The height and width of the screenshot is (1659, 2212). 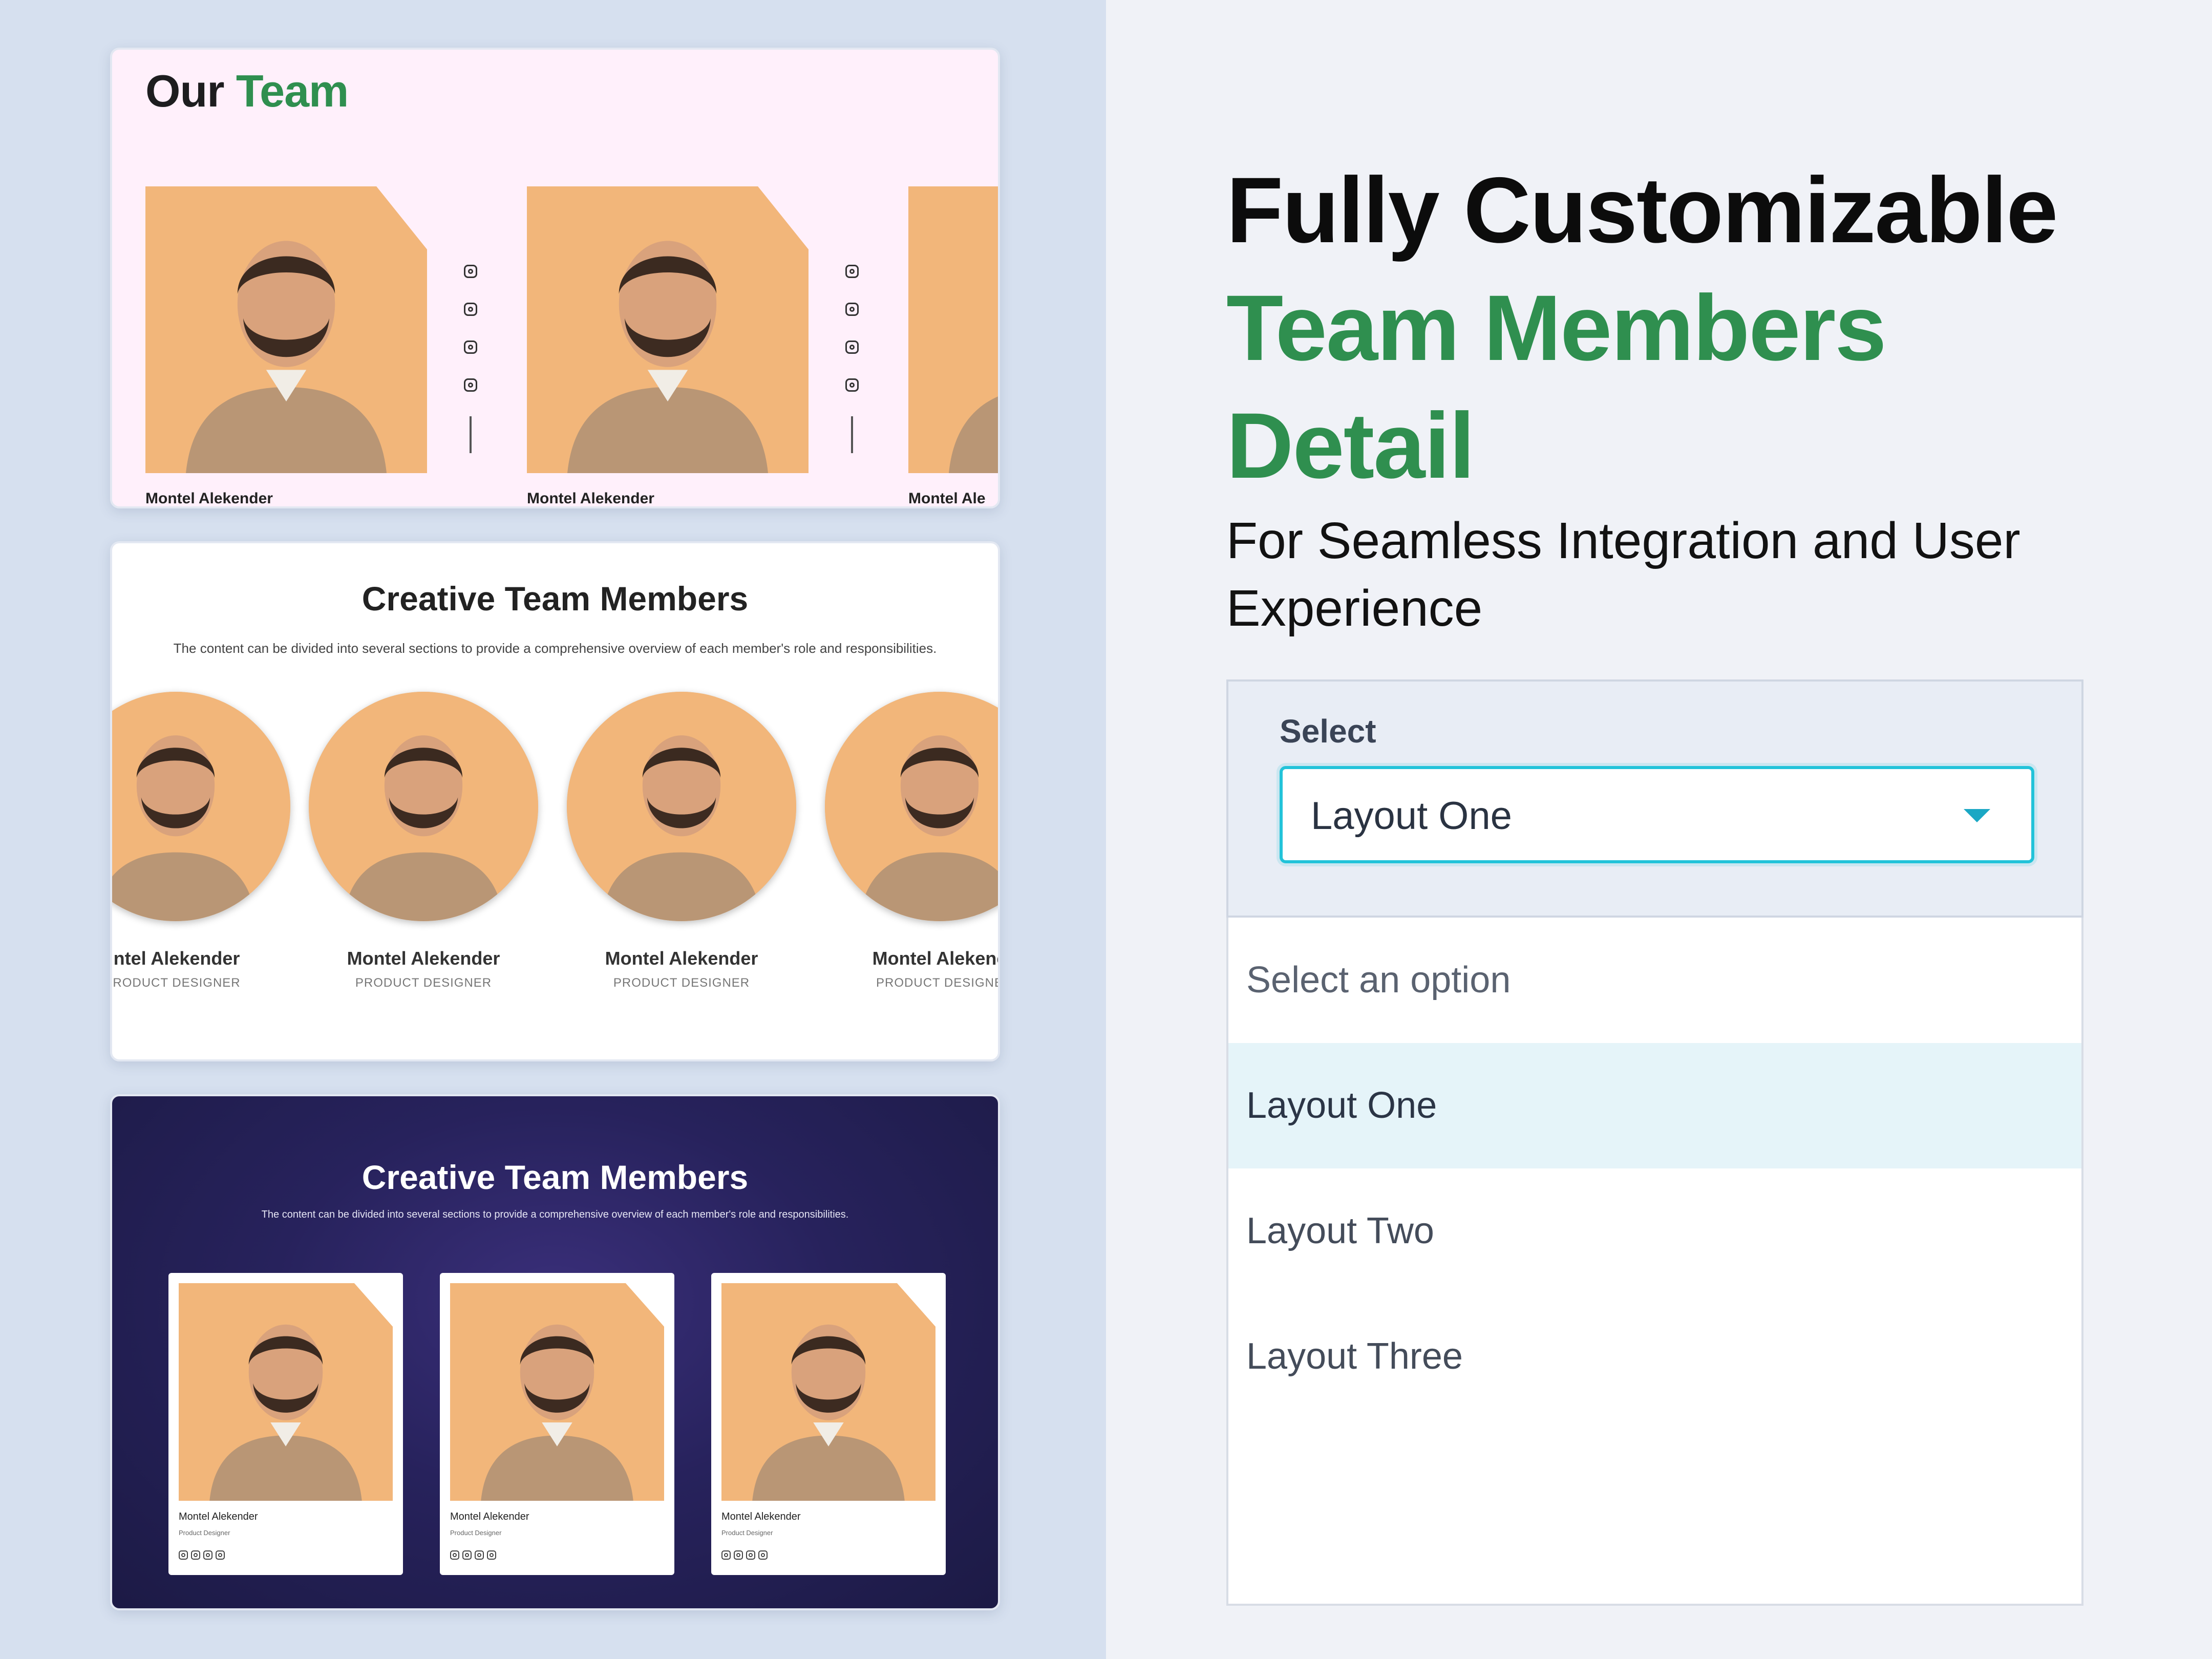 I want to click on headline: Fully Customizable Team Members Detail, so click(x=1642, y=328).